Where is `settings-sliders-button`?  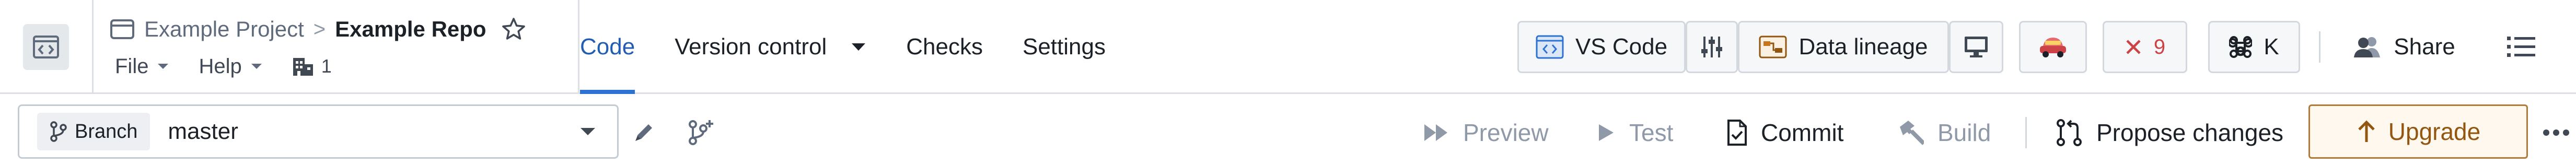 settings-sliders-button is located at coordinates (1712, 47).